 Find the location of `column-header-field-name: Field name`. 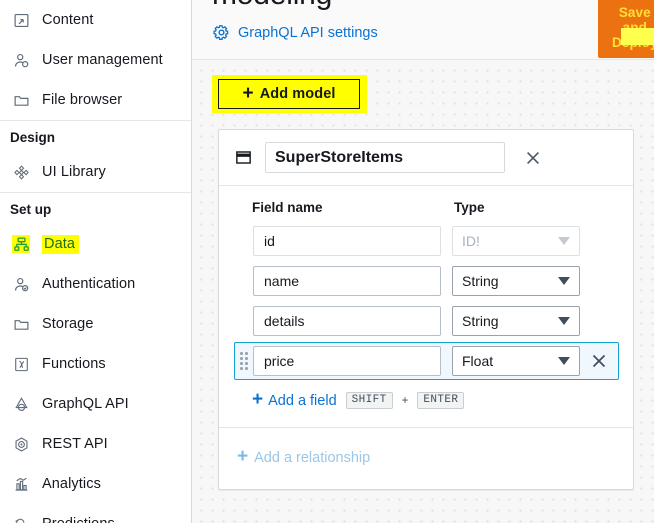

column-header-field-name: Field name is located at coordinates (287, 207).